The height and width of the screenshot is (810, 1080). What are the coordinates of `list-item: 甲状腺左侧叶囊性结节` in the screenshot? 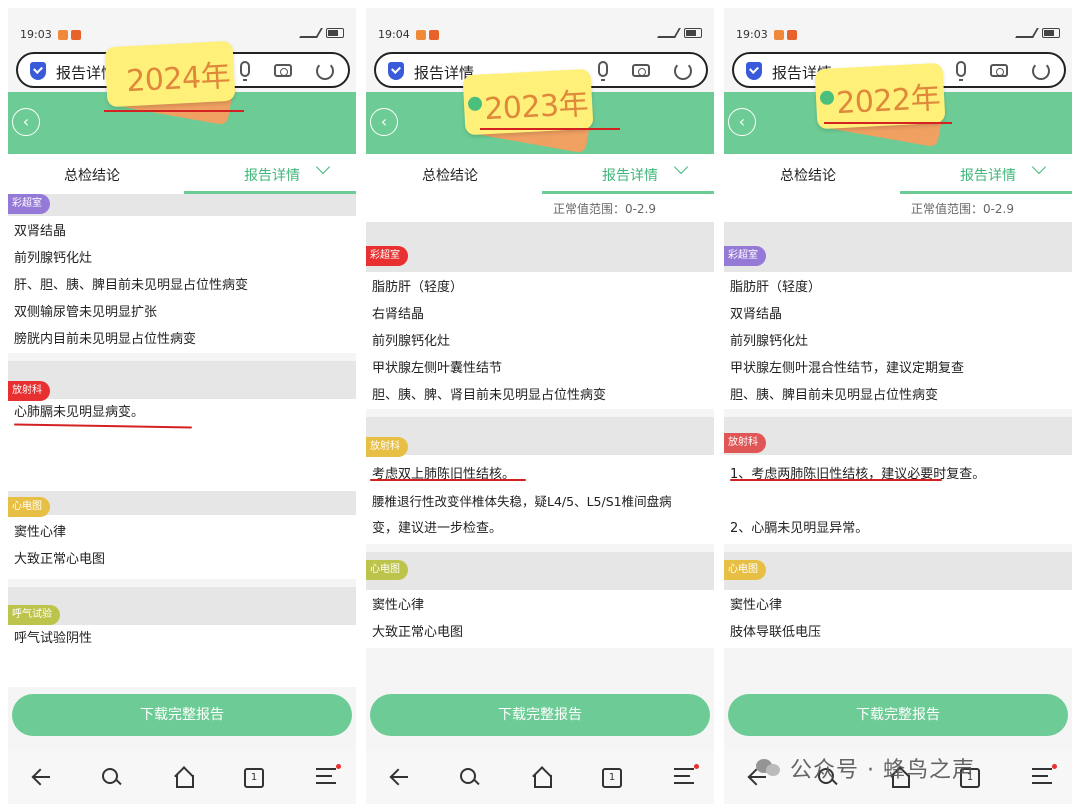 It's located at (437, 368).